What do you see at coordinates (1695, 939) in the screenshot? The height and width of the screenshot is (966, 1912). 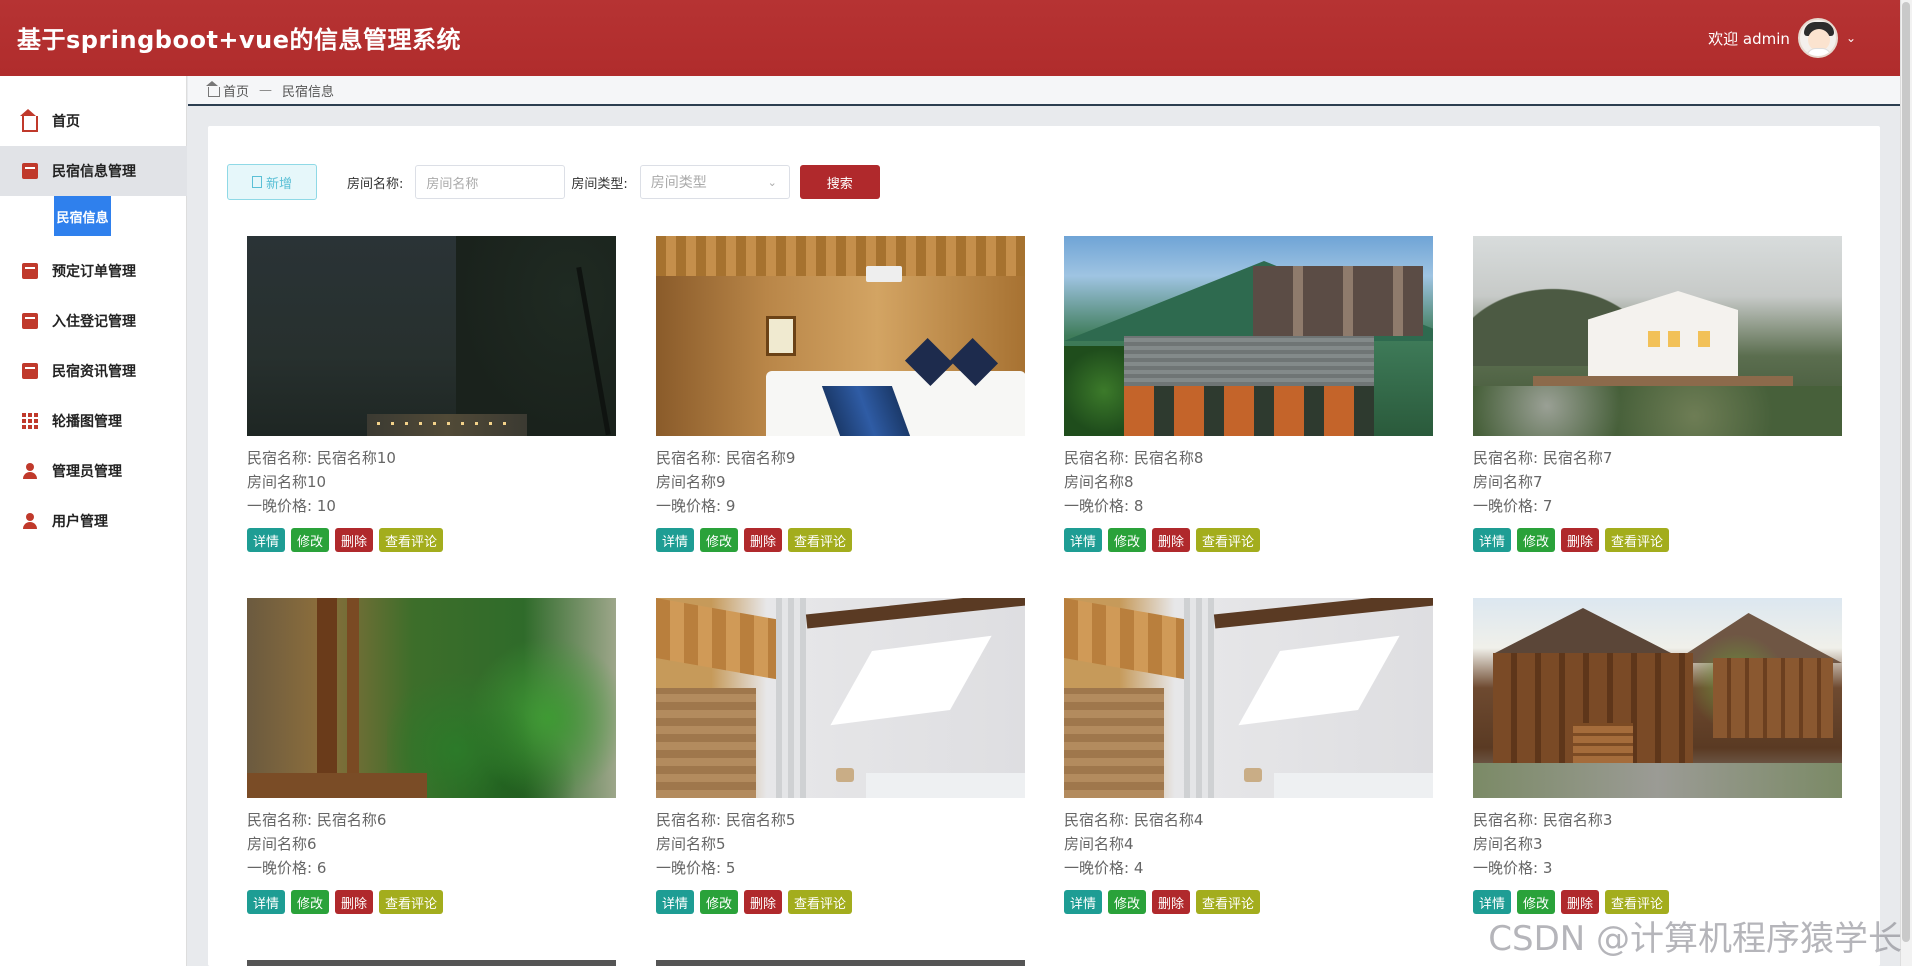 I see `watermark: CSDN @计算机程序猿学长` at bounding box center [1695, 939].